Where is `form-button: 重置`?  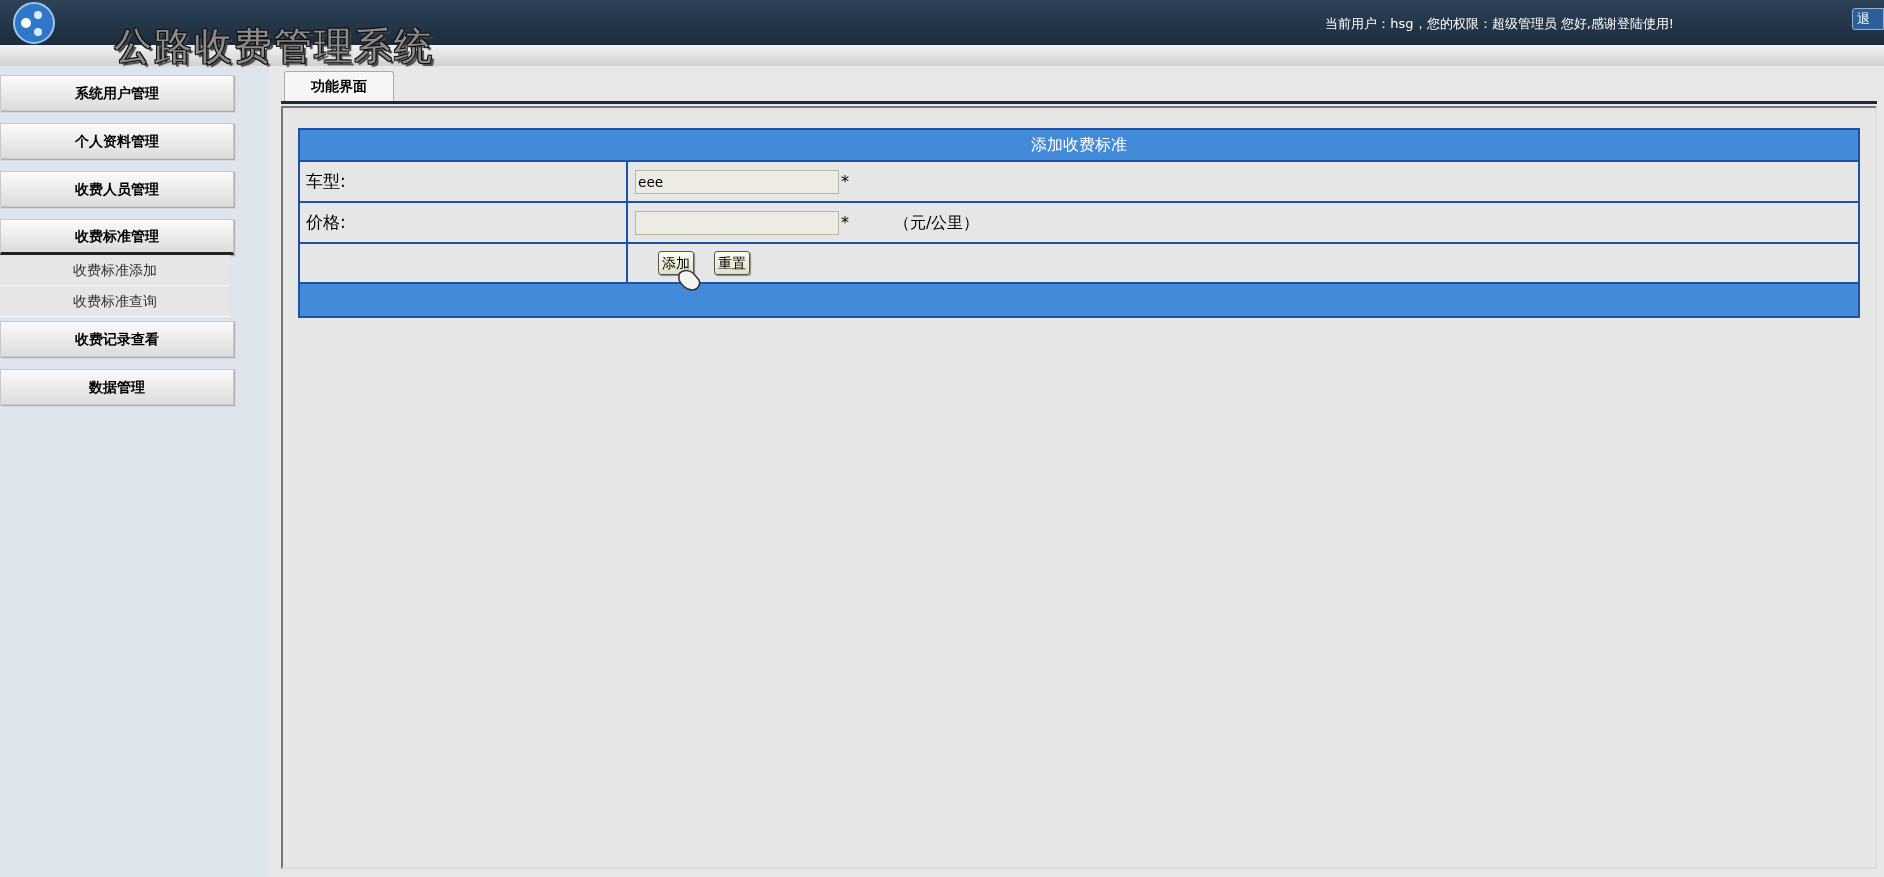 form-button: 重置 is located at coordinates (732, 263).